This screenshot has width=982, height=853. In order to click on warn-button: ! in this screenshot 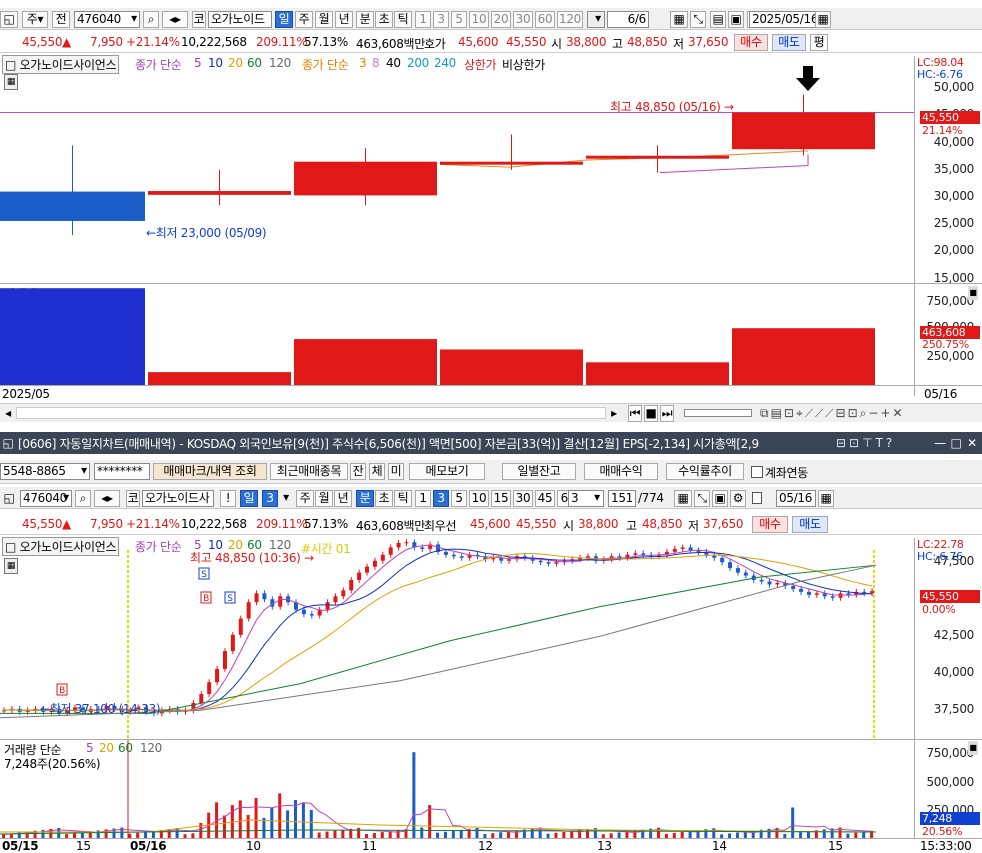, I will do `click(228, 498)`.